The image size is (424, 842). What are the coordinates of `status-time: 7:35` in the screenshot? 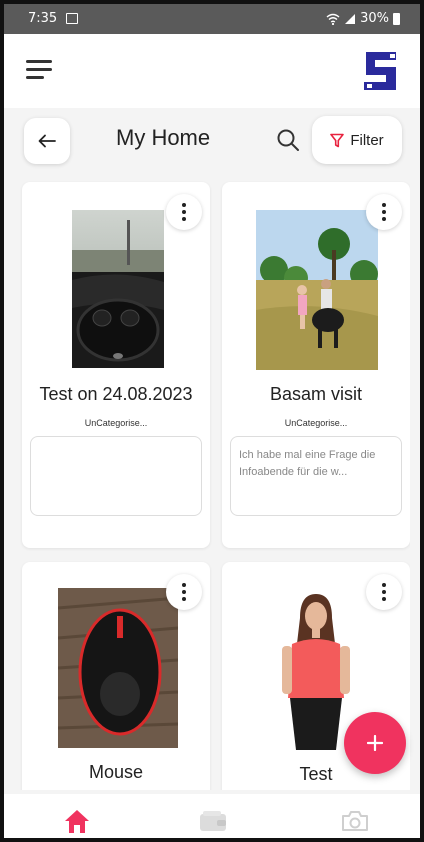 It's located at (43, 18).